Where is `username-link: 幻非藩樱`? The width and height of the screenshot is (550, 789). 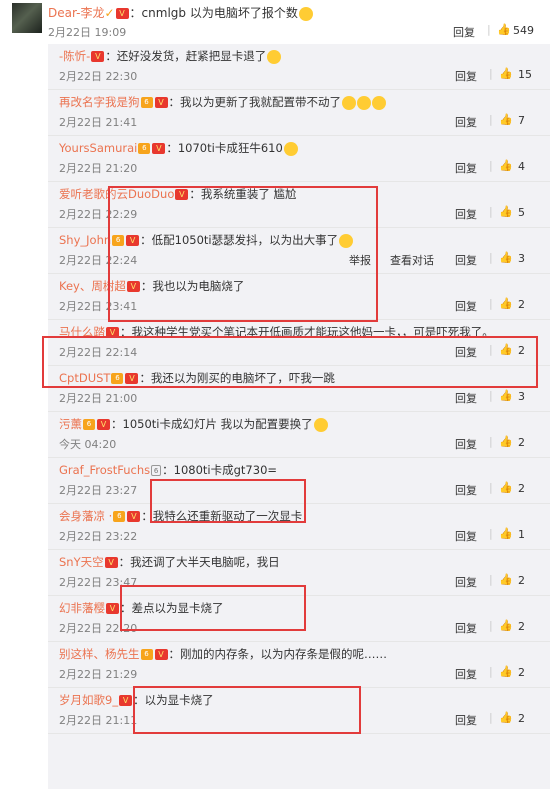
username-link: 幻非藩樱 is located at coordinates (82, 608).